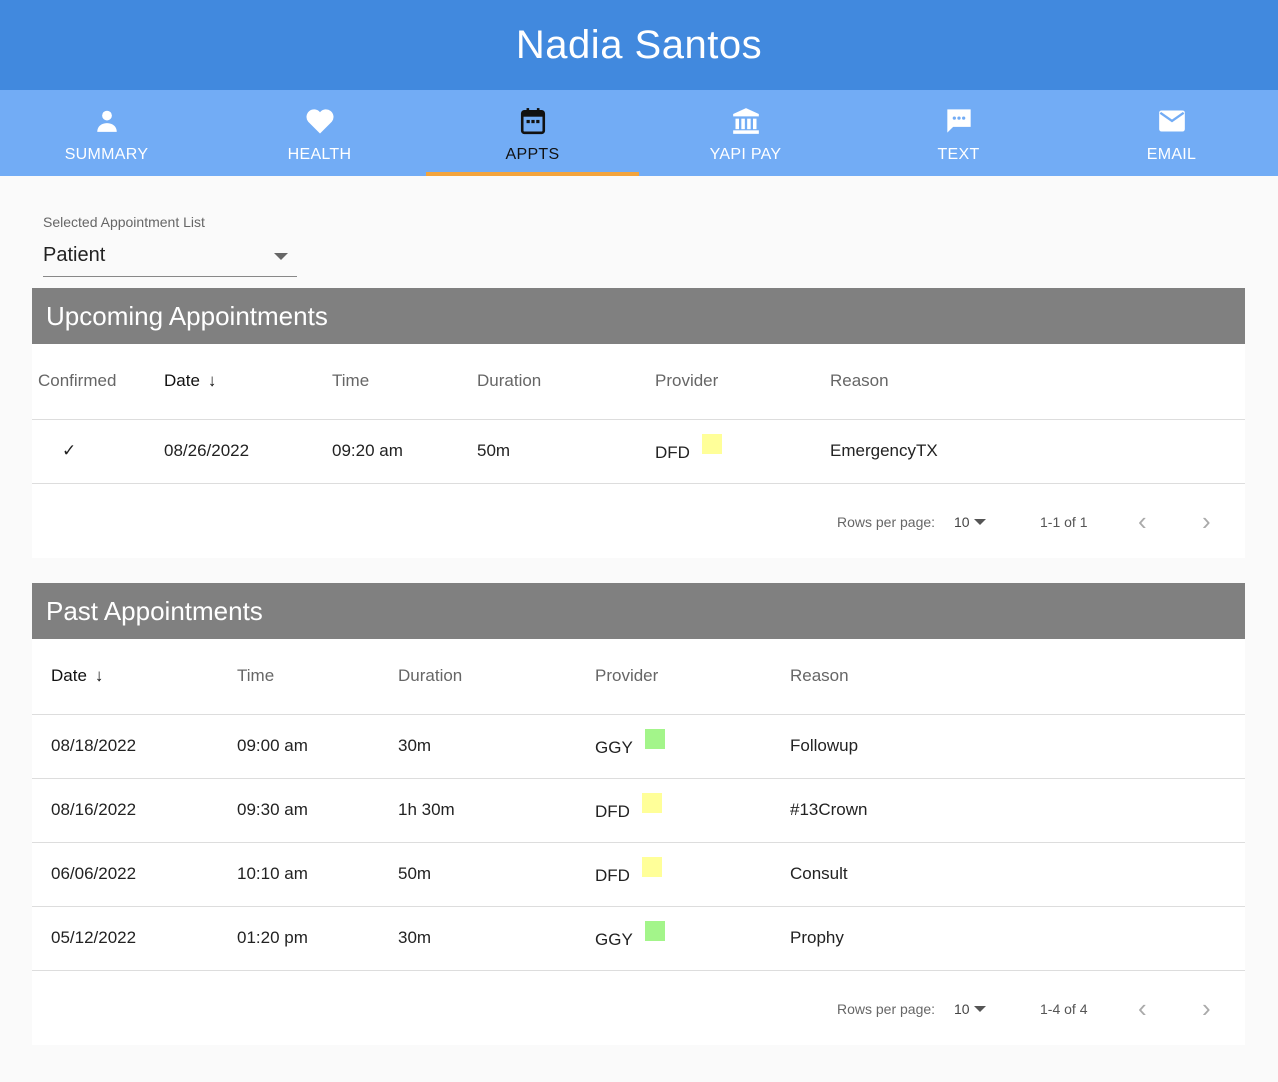  I want to click on date-cell: 06/06/2022, so click(134, 874).